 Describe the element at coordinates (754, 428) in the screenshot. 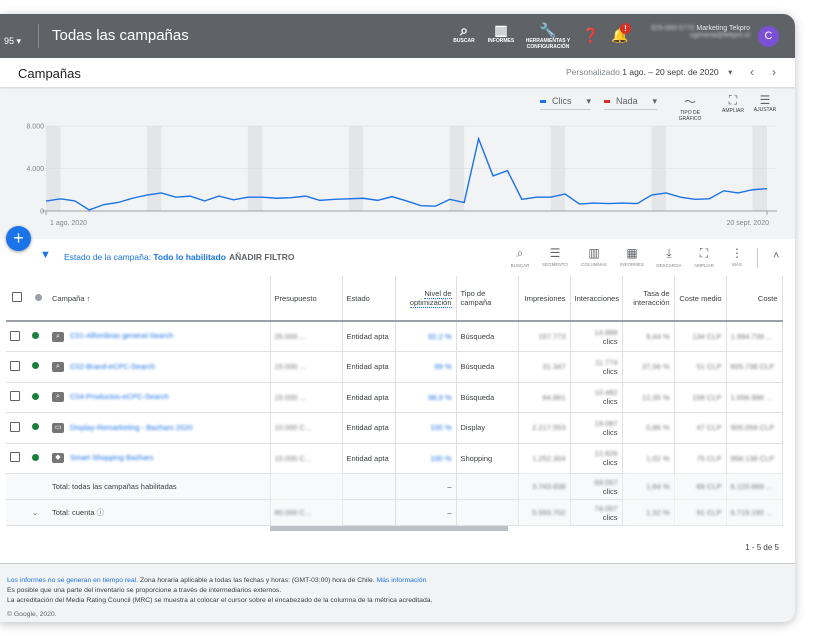

I see `cost-cell: 905.058 CLP` at that location.